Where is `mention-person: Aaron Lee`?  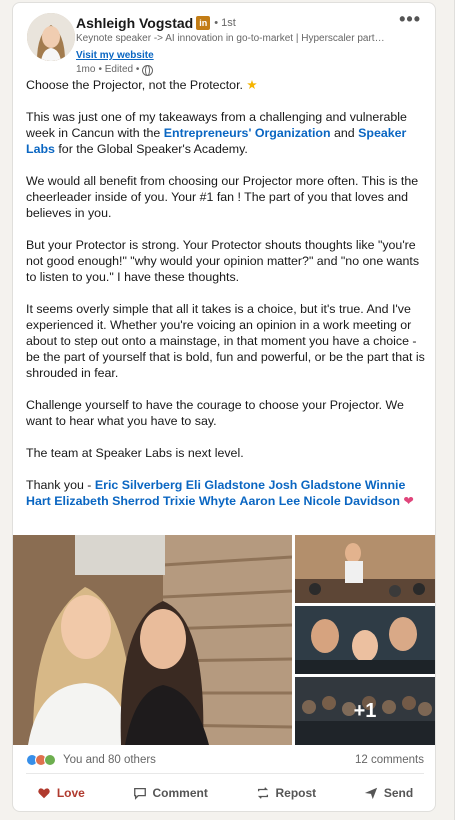 mention-person: Aaron Lee is located at coordinates (270, 501).